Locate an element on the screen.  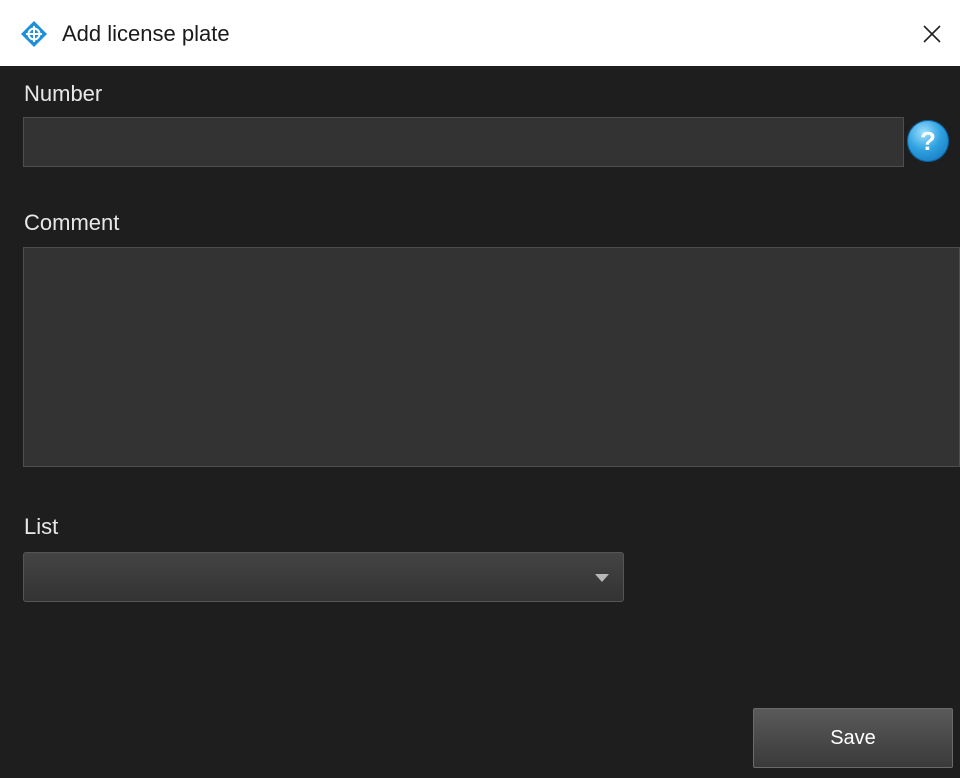
comment-label: Comment is located at coordinates (72, 222).